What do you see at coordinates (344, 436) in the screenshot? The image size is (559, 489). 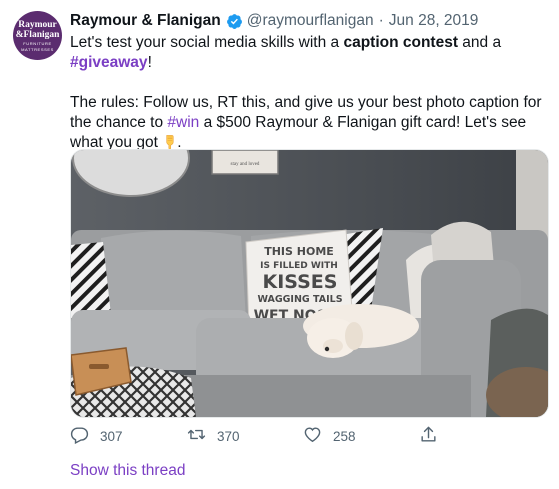 I see `like-count: 258` at bounding box center [344, 436].